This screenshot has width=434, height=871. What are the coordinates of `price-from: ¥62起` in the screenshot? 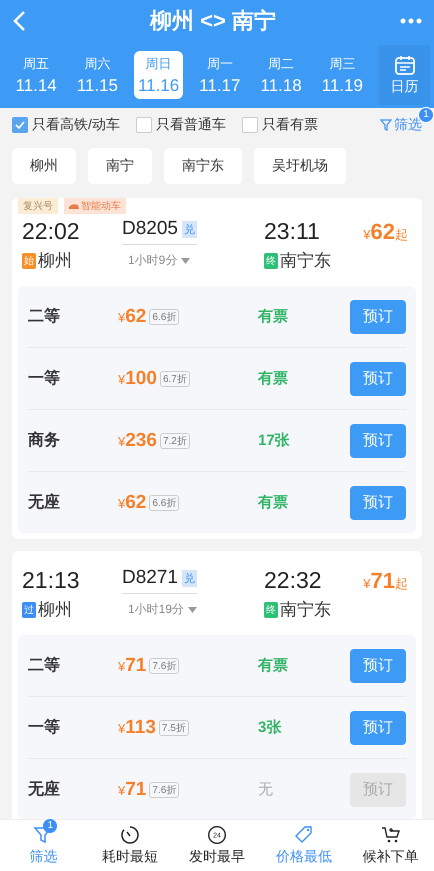 It's located at (385, 231).